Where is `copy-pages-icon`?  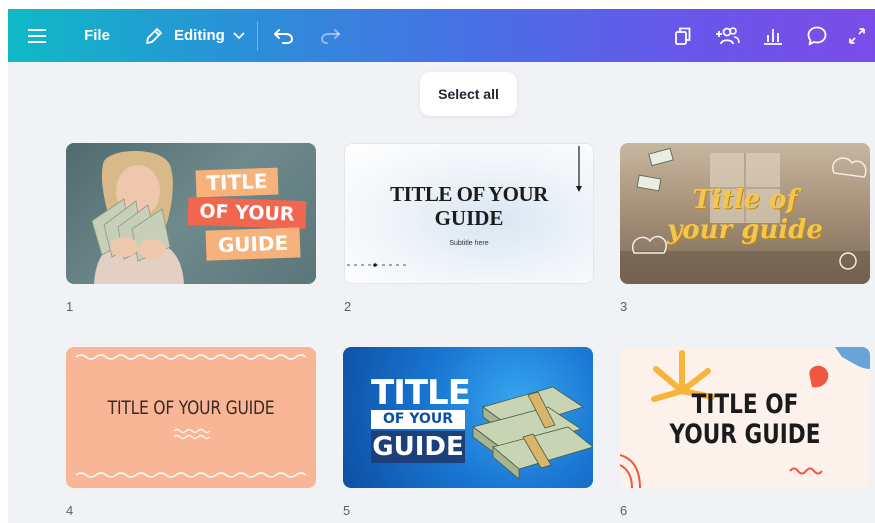 copy-pages-icon is located at coordinates (683, 36).